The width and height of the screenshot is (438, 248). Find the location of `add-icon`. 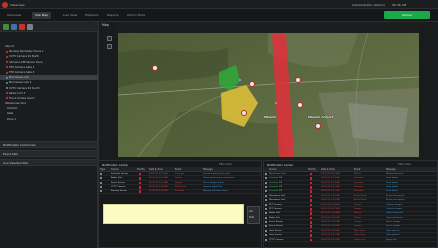

add-icon is located at coordinates (6, 27).